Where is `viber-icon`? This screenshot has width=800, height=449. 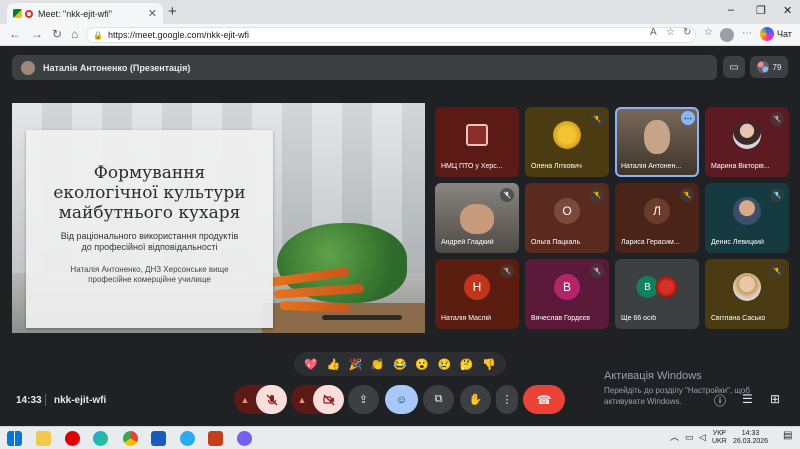 viber-icon is located at coordinates (244, 438).